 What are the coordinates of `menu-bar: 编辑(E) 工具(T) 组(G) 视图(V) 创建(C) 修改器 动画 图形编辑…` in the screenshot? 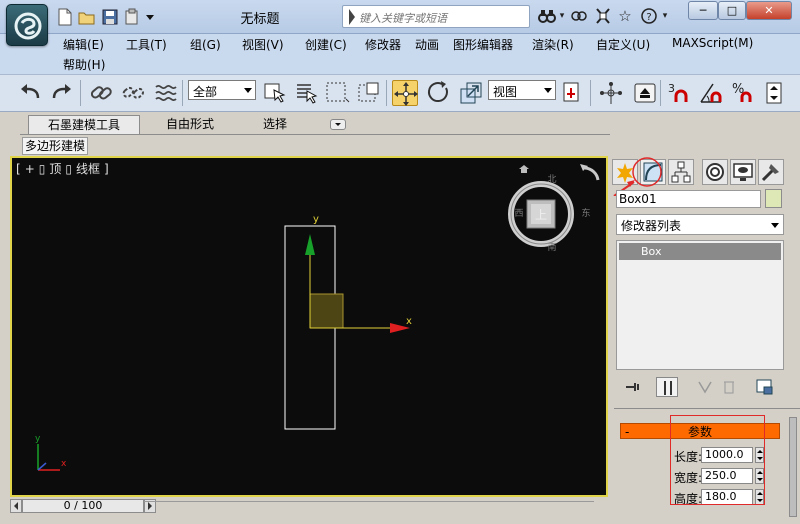 It's located at (400, 54).